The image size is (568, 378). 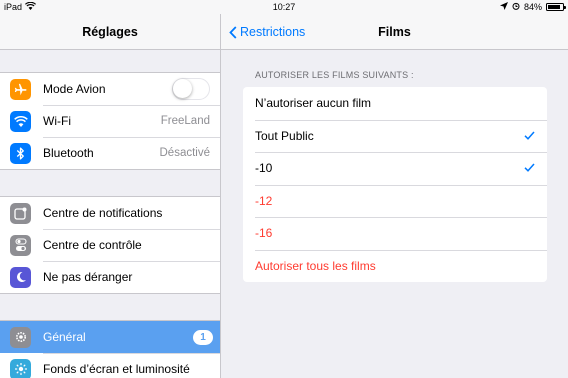 I want to click on option-label: N’autoriser aucun film, so click(x=313, y=103).